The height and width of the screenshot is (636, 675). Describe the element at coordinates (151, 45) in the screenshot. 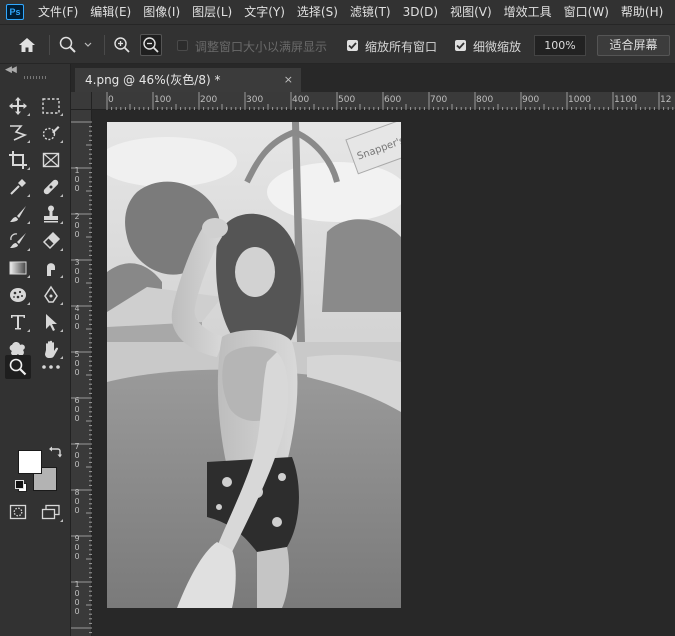

I see `zoom-out-icon` at that location.